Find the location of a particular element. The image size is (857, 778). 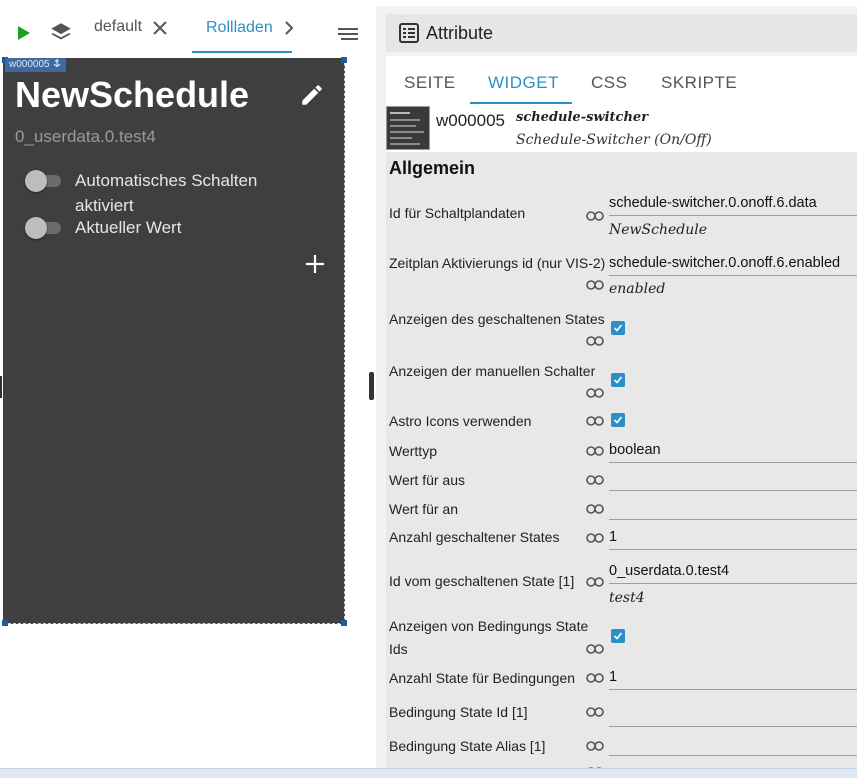

attr-hint: NewSchedule is located at coordinates (658, 230).